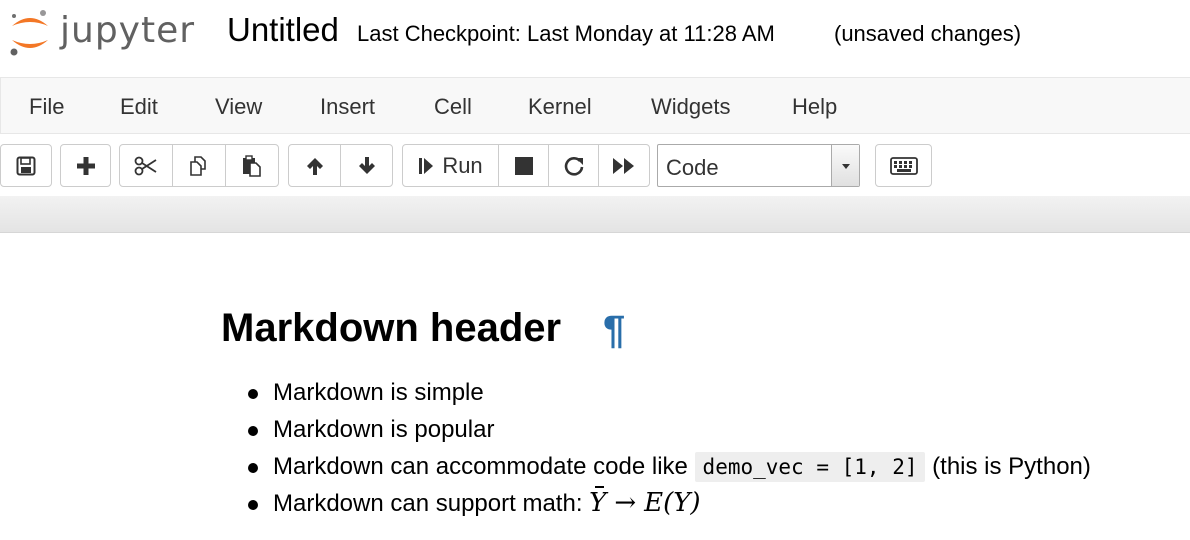 The width and height of the screenshot is (1190, 540). What do you see at coordinates (669, 429) in the screenshot?
I see `list-item: Markdown is popular` at bounding box center [669, 429].